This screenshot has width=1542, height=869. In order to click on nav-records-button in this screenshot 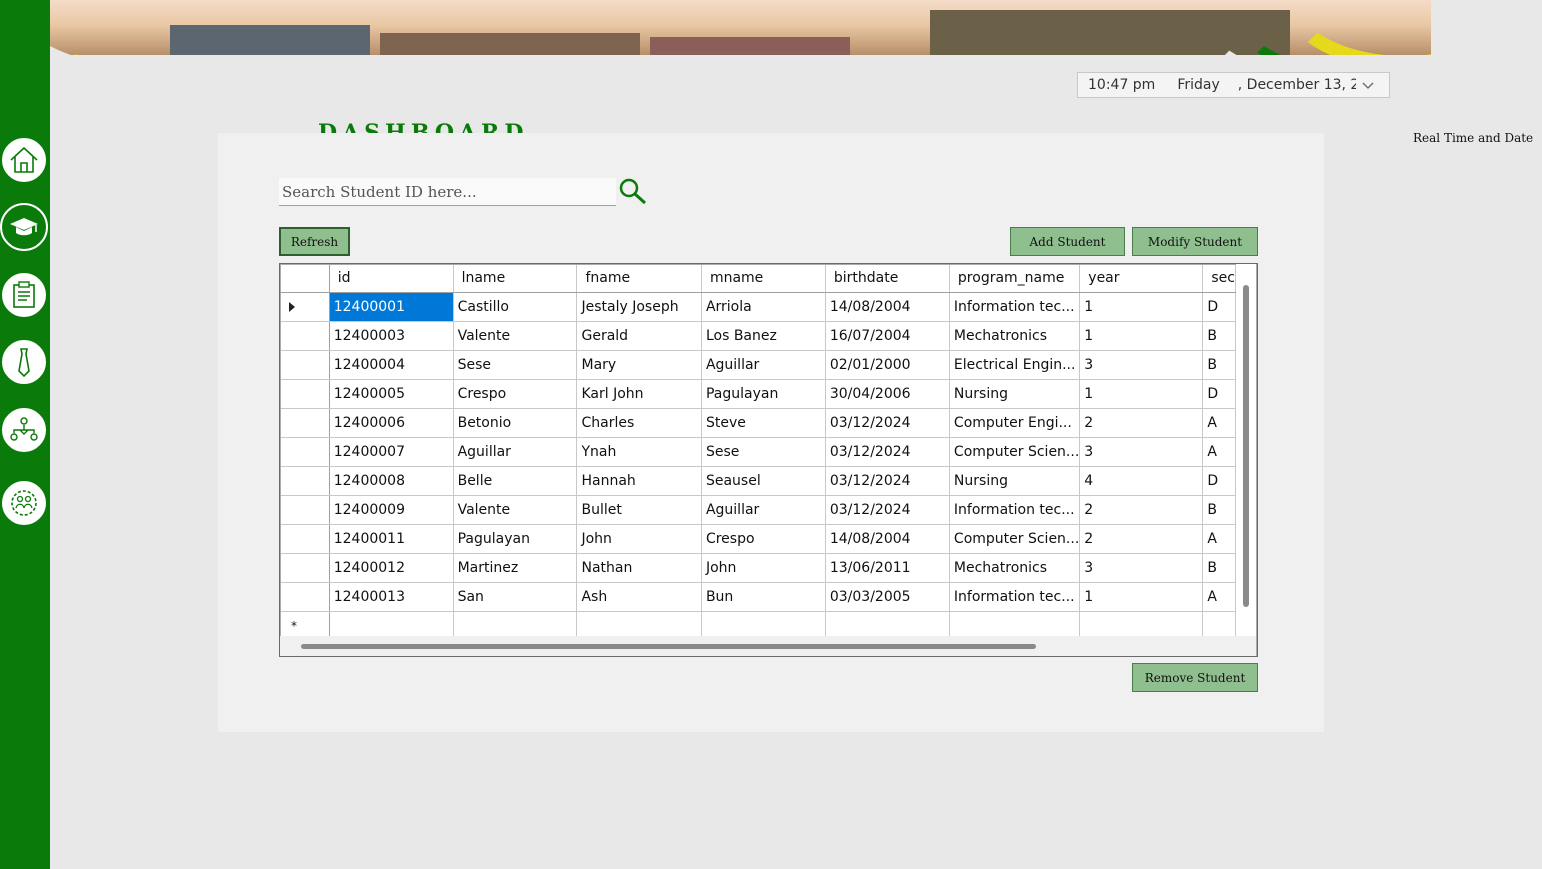, I will do `click(24, 295)`.